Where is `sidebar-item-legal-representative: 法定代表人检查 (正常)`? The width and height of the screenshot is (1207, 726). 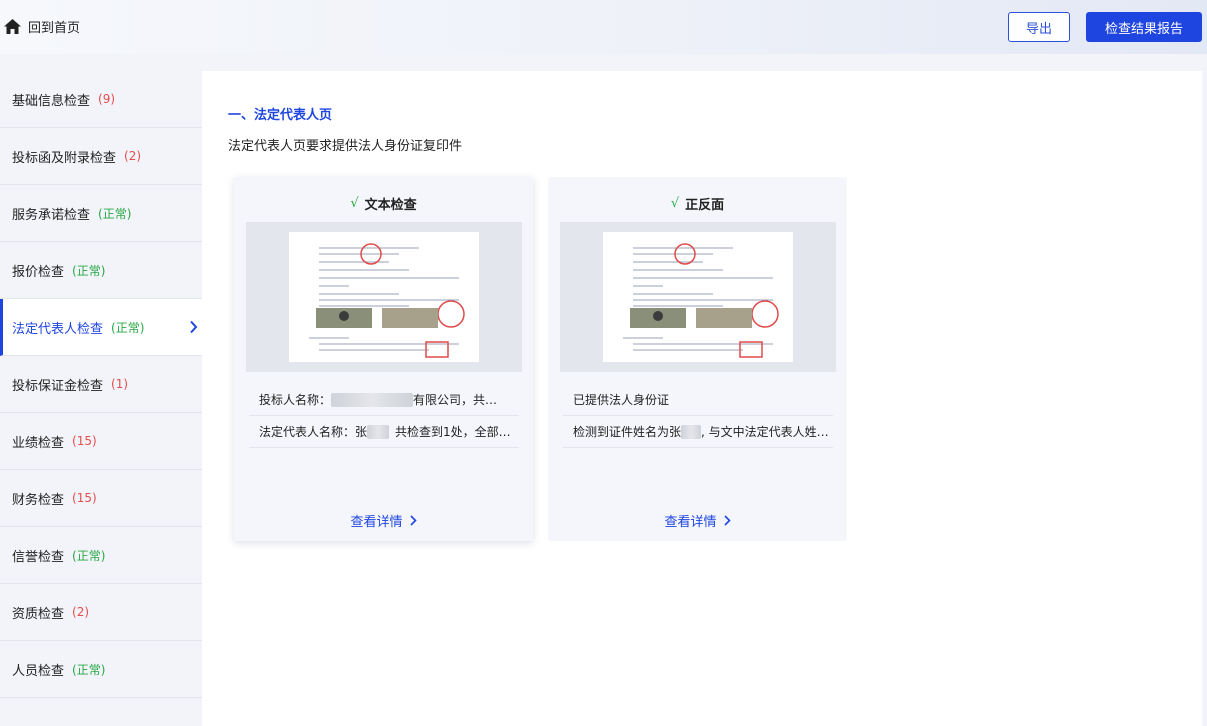 sidebar-item-legal-representative: 法定代表人检查 (正常) is located at coordinates (101, 327).